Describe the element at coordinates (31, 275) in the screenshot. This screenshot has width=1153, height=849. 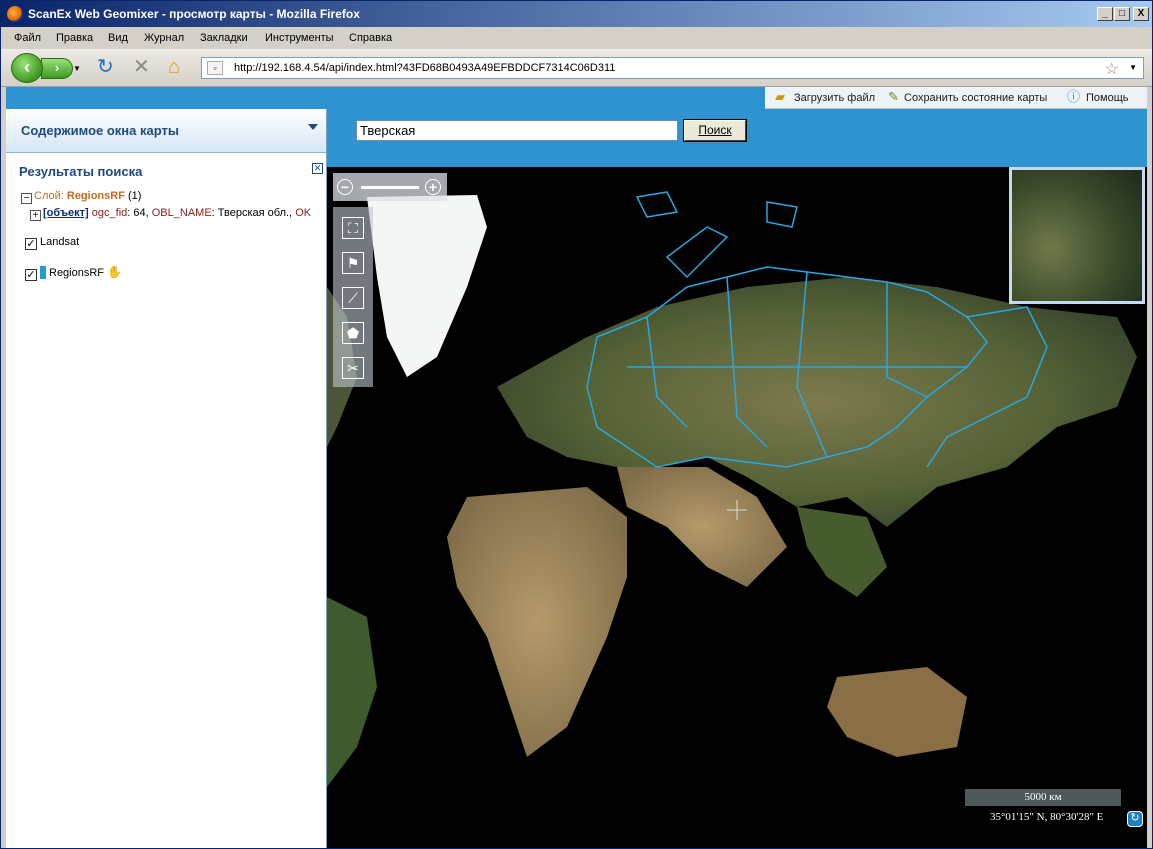
I see `regionsrf-checkbox: ✓` at that location.